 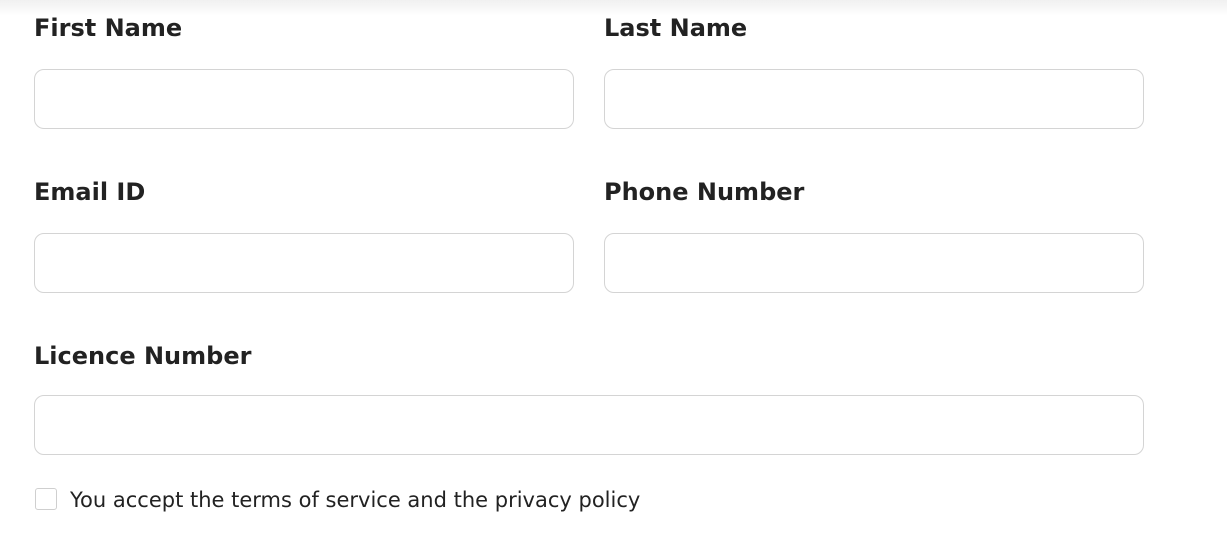 I want to click on last-name-input, so click(x=874, y=99).